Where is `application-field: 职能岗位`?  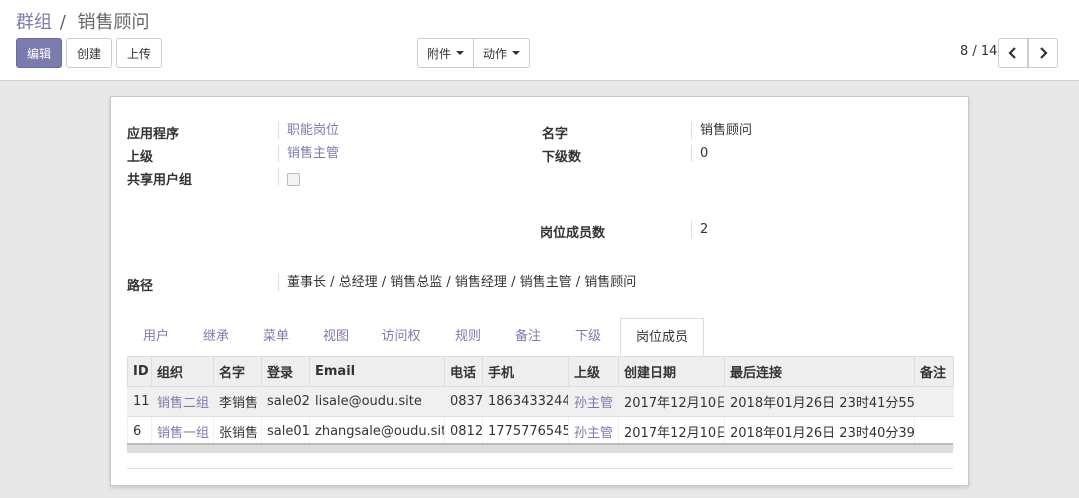 application-field: 职能岗位 is located at coordinates (308, 130).